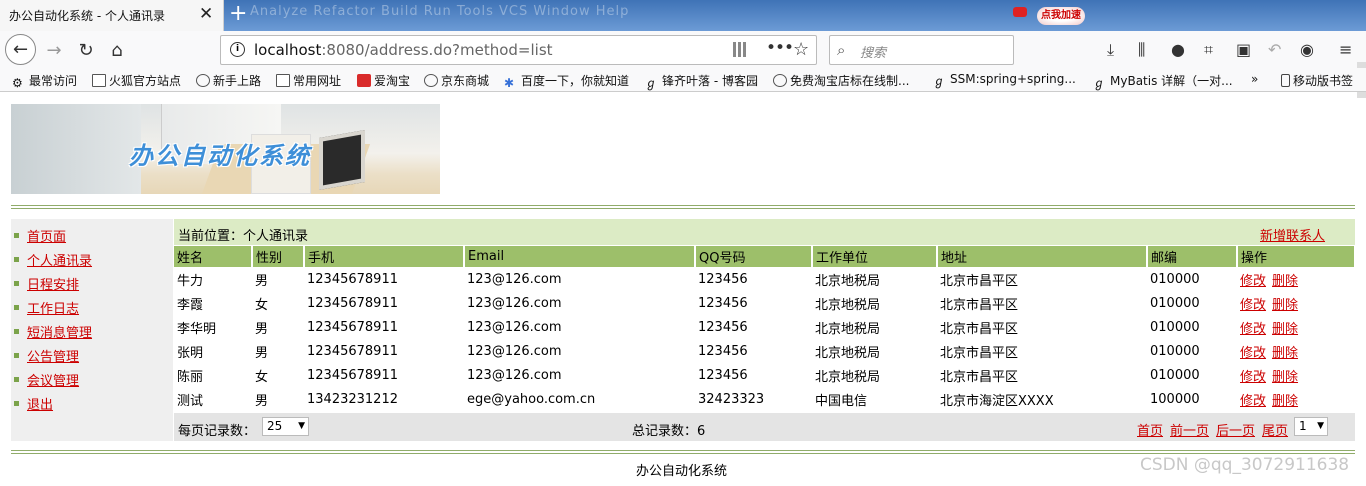 Image resolution: width=1366 pixels, height=486 pixels. What do you see at coordinates (54, 50) in the screenshot?
I see `forward-icon: →` at bounding box center [54, 50].